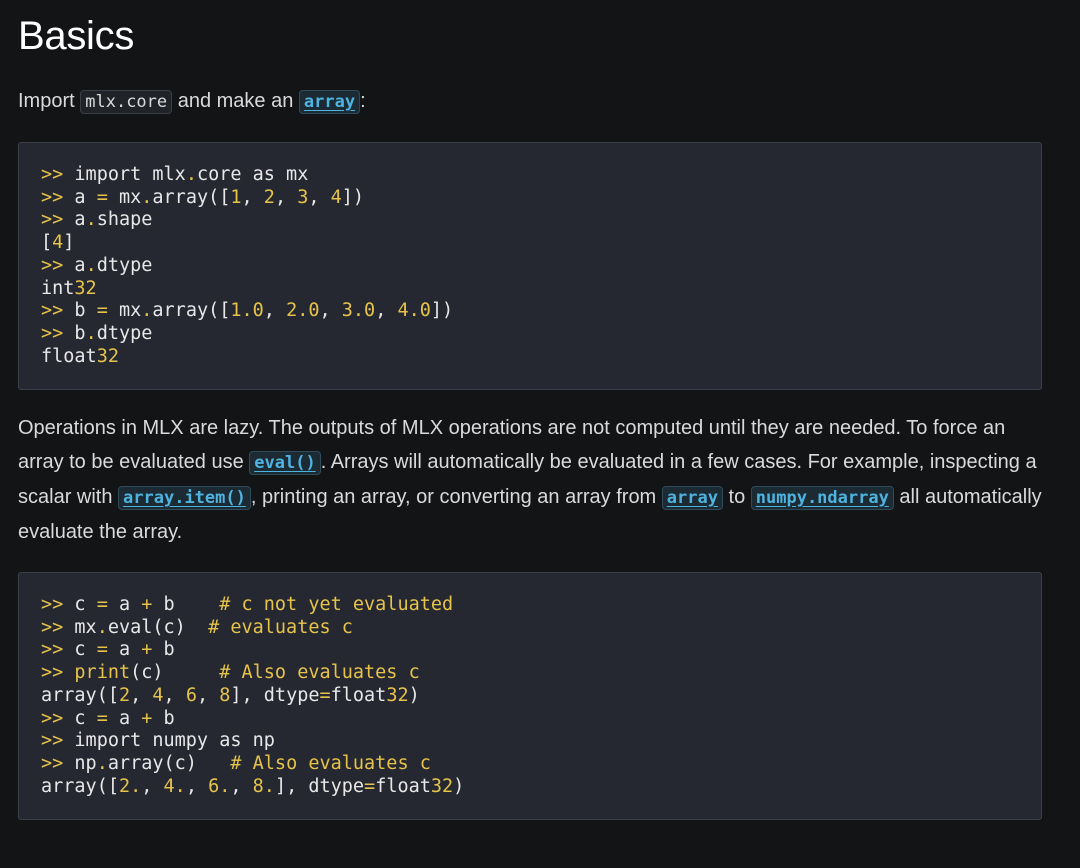 This screenshot has height=868, width=1080. What do you see at coordinates (236, 763) in the screenshot?
I see `code-line: >> np.array(c) # Also evaluates c` at bounding box center [236, 763].